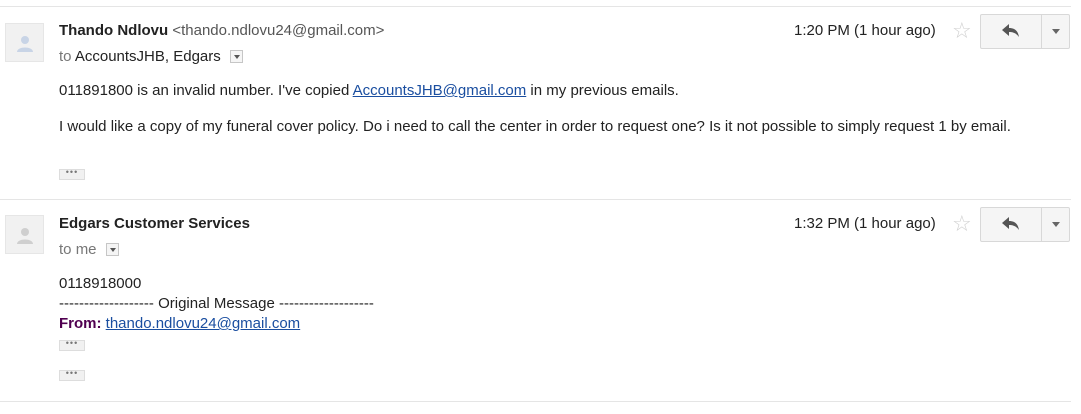 The image size is (1081, 414). I want to click on from-email-link: thando.ndlovu24@gmail.com, so click(203, 323).